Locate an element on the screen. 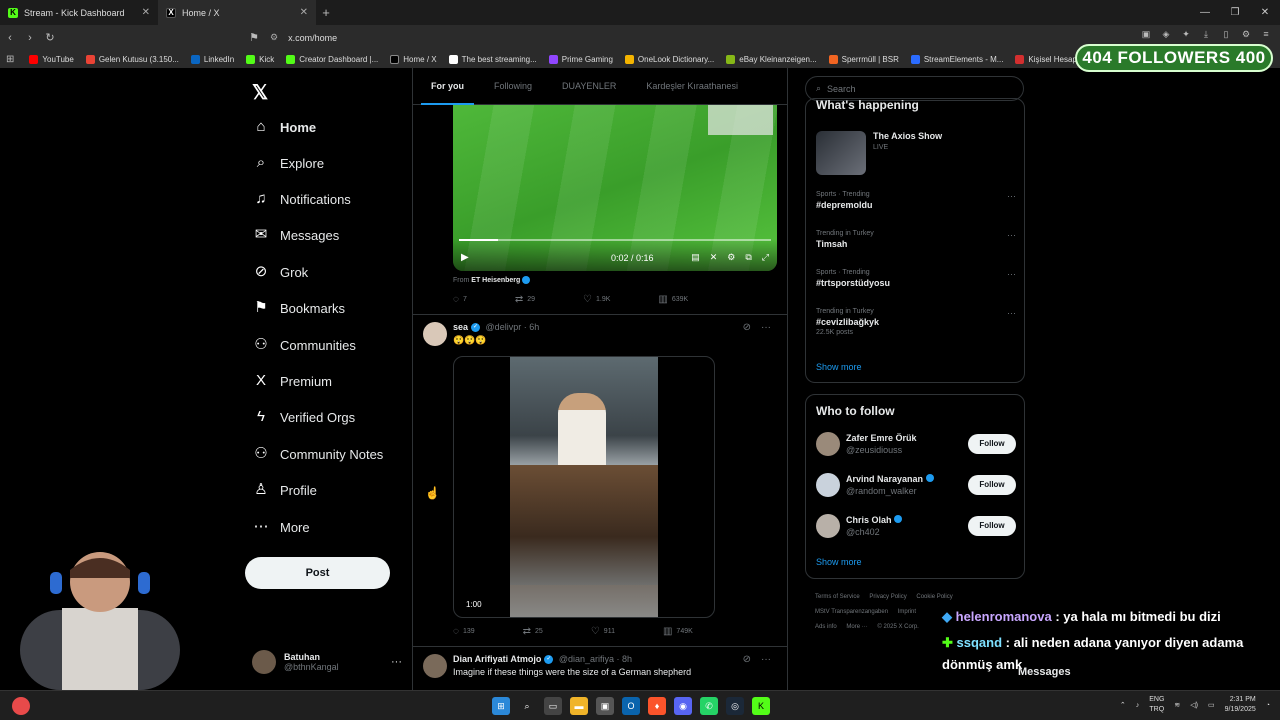 This screenshot has width=1280, height=720. footer-link: MStV Transparenzangaben is located at coordinates (851, 612).